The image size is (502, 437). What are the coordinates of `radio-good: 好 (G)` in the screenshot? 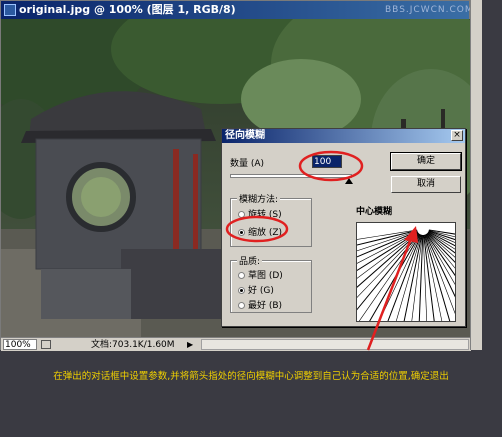 It's located at (256, 289).